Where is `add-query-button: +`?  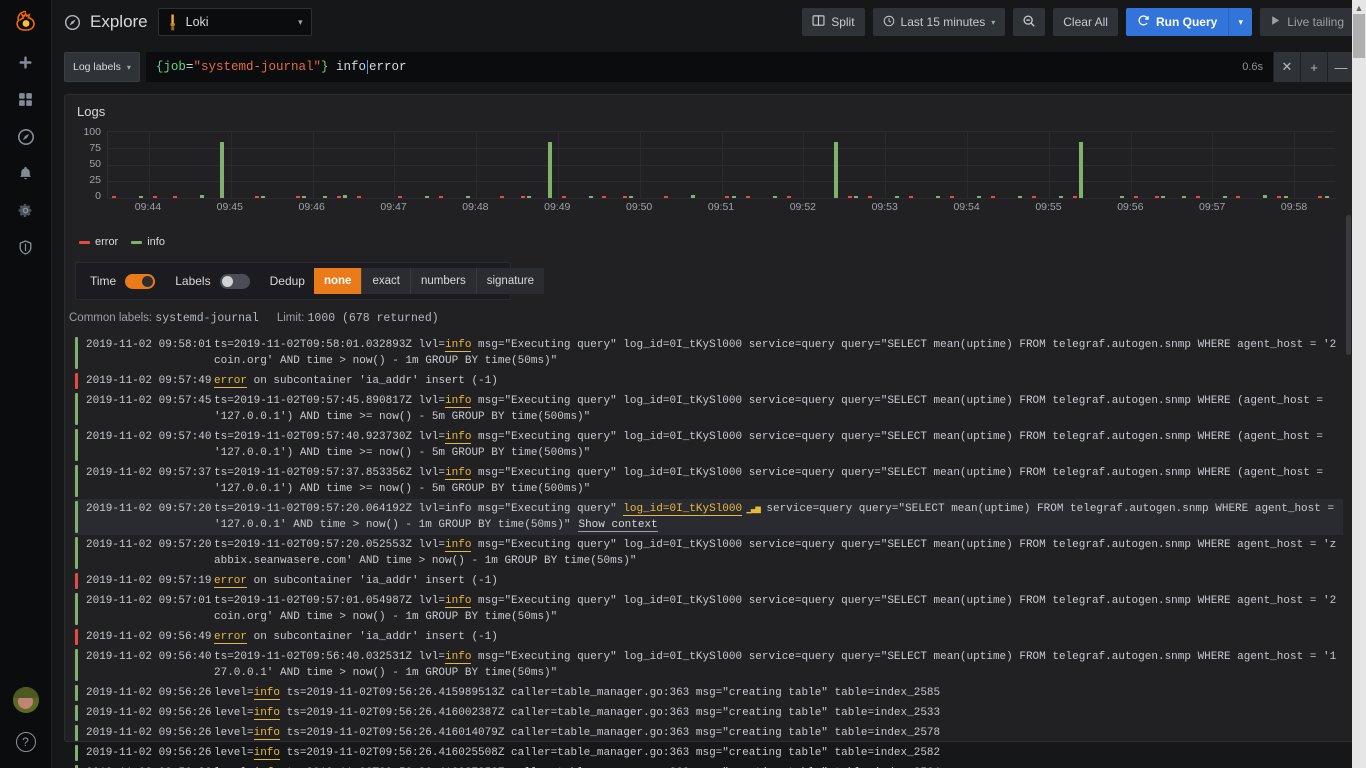
add-query-button: + is located at coordinates (1313, 67).